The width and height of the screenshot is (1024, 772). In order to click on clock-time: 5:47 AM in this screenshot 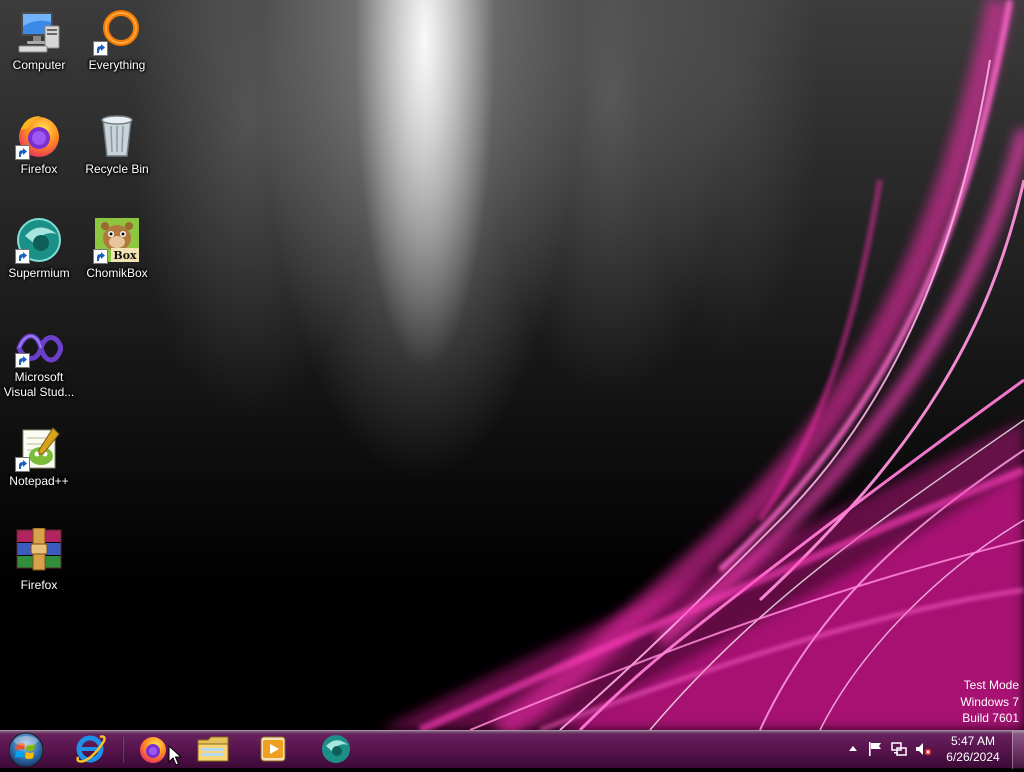, I will do `click(973, 741)`.